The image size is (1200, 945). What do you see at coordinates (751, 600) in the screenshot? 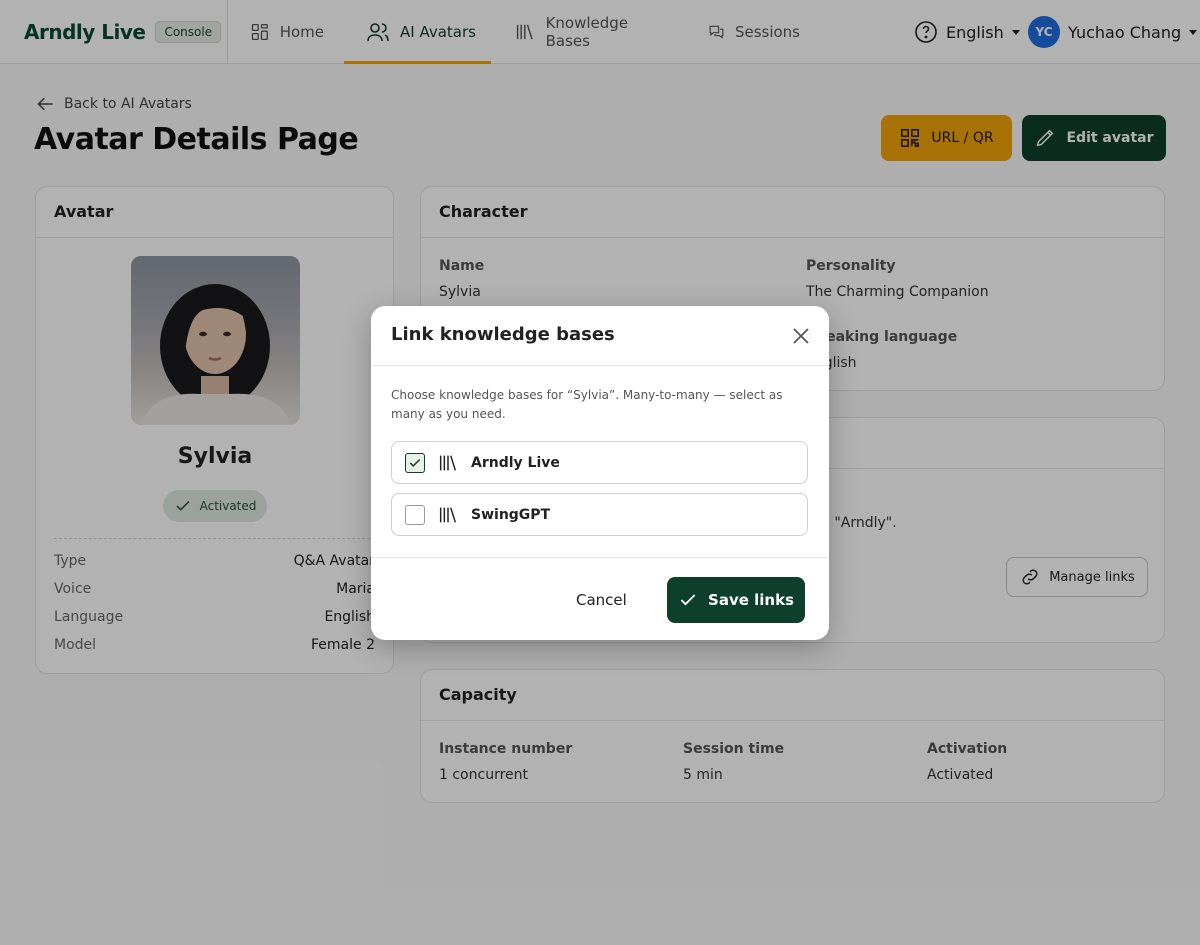
I see `save-links-label: Save links` at bounding box center [751, 600].